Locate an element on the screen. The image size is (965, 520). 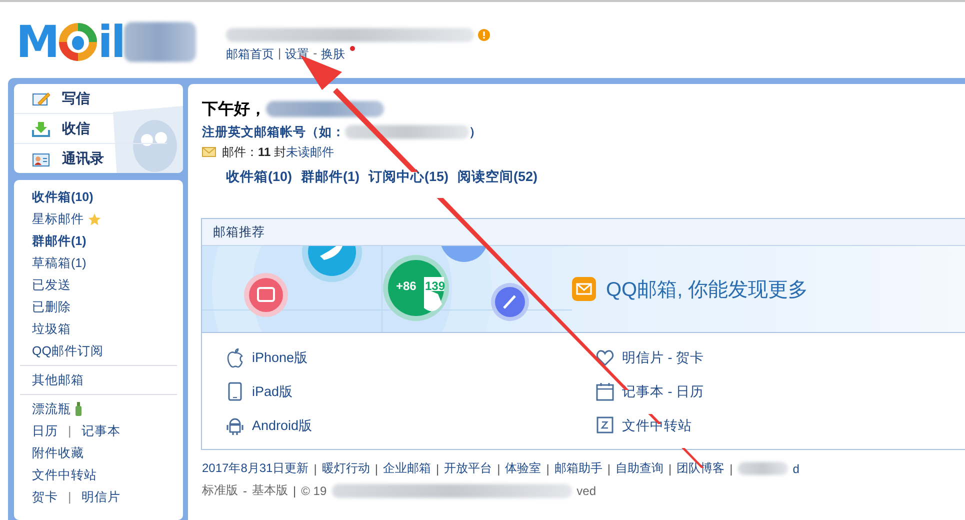
apple-icon is located at coordinates (235, 358).